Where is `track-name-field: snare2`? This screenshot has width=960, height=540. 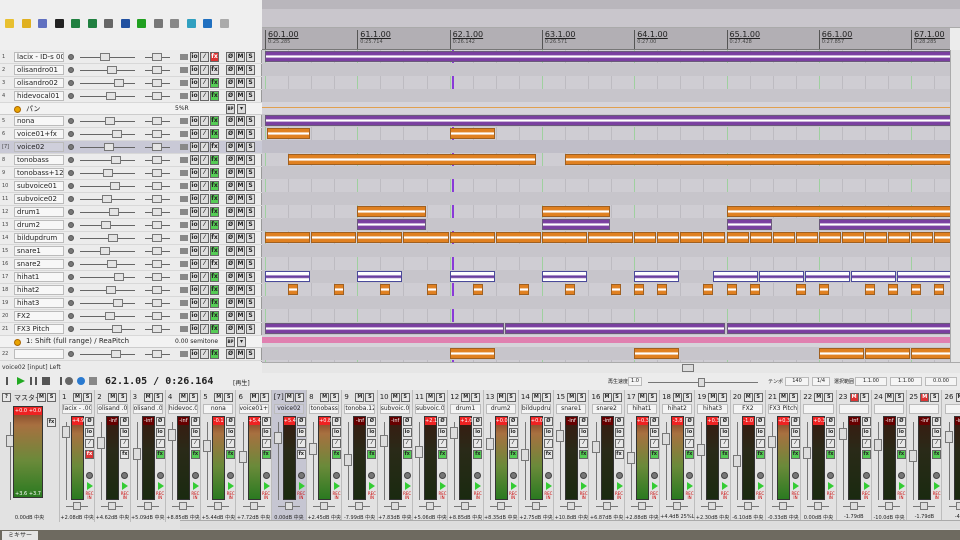
track-name-field: snare2 is located at coordinates (39, 264).